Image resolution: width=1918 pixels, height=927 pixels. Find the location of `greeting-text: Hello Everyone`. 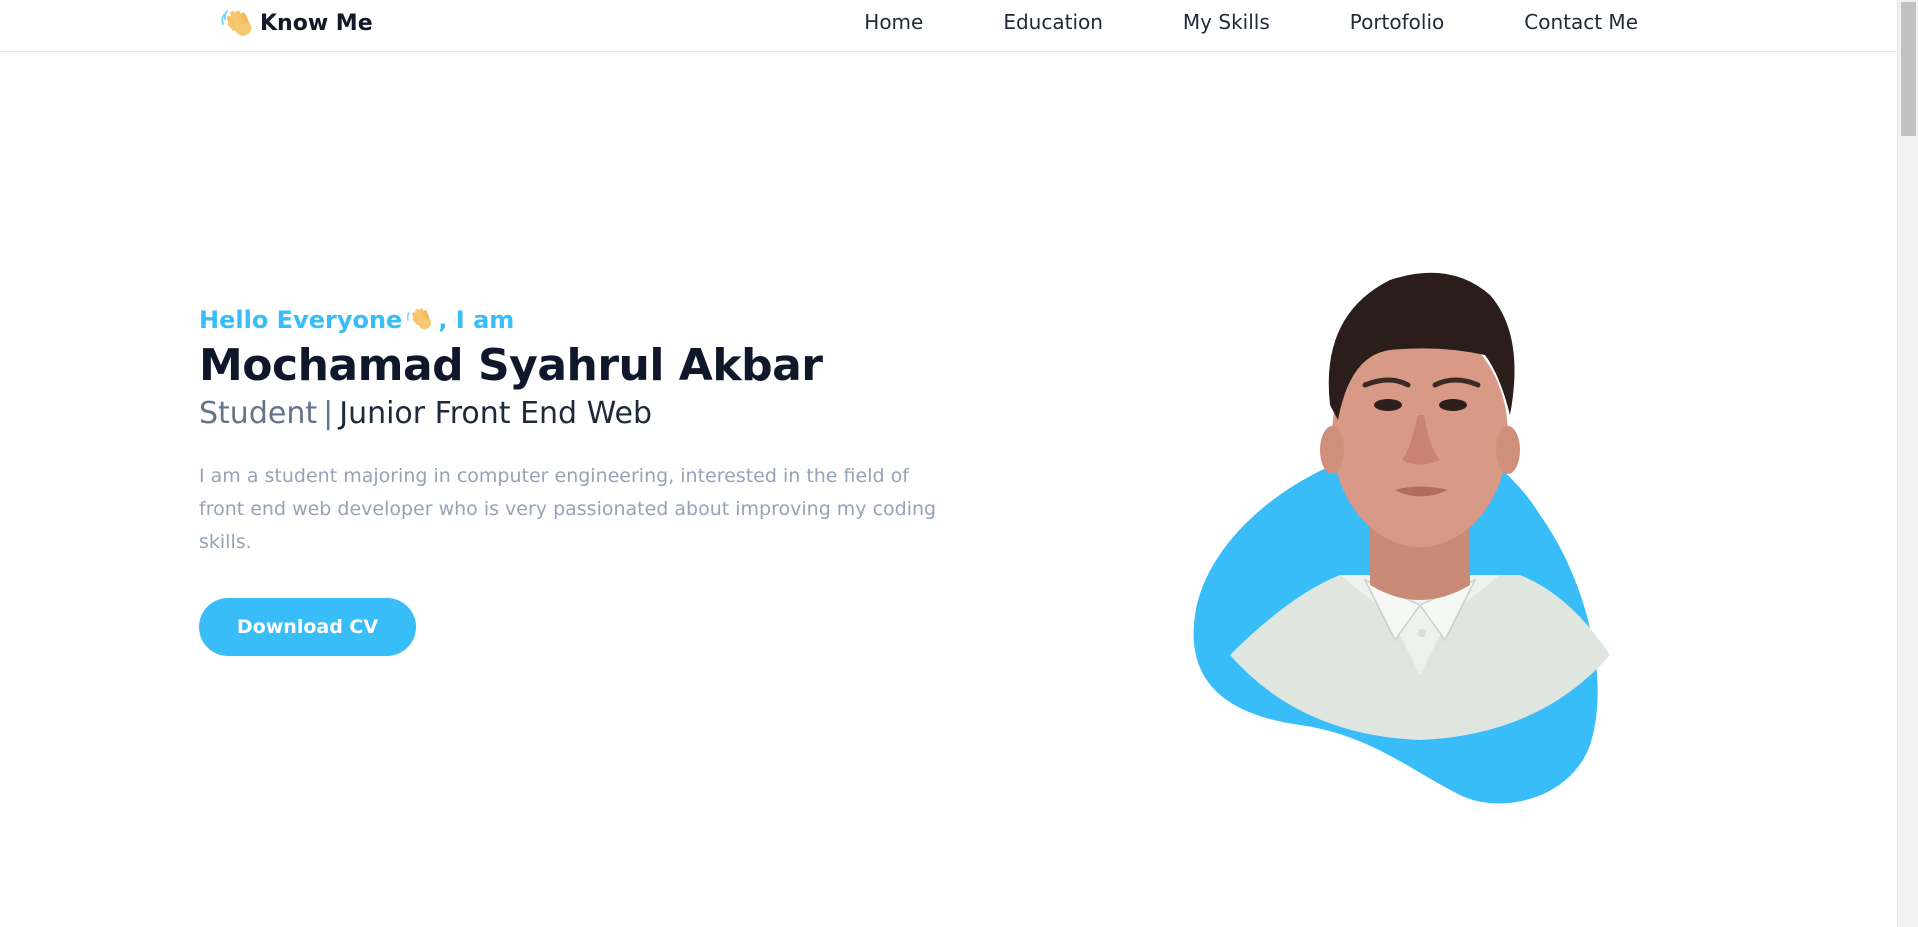

greeting-text: Hello Everyone is located at coordinates (301, 320).